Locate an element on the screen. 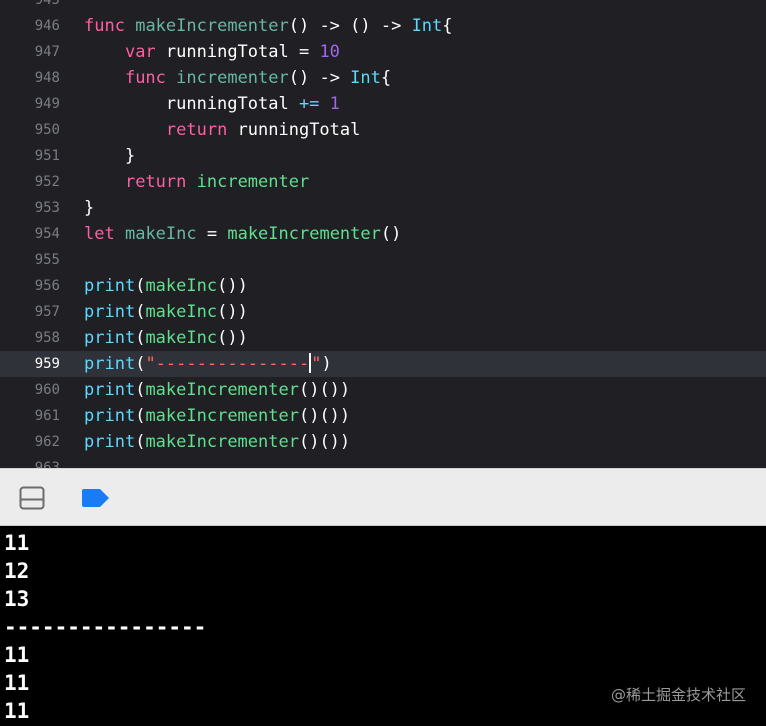  code-text: runningTotal += 1 is located at coordinates (212, 104).